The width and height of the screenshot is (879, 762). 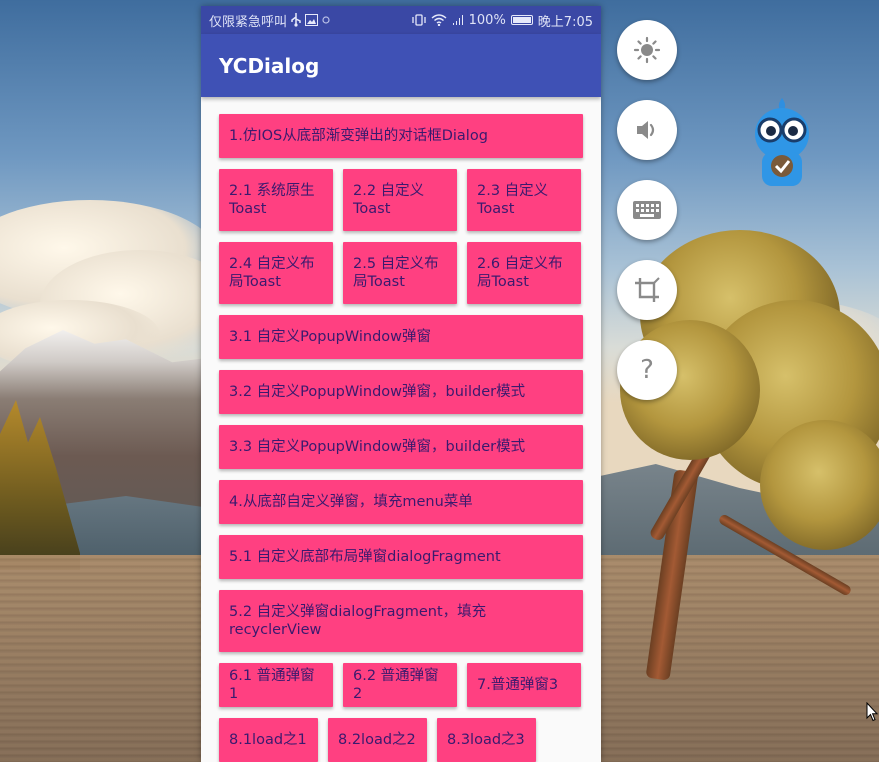 I want to click on crop-icon, so click(x=647, y=289).